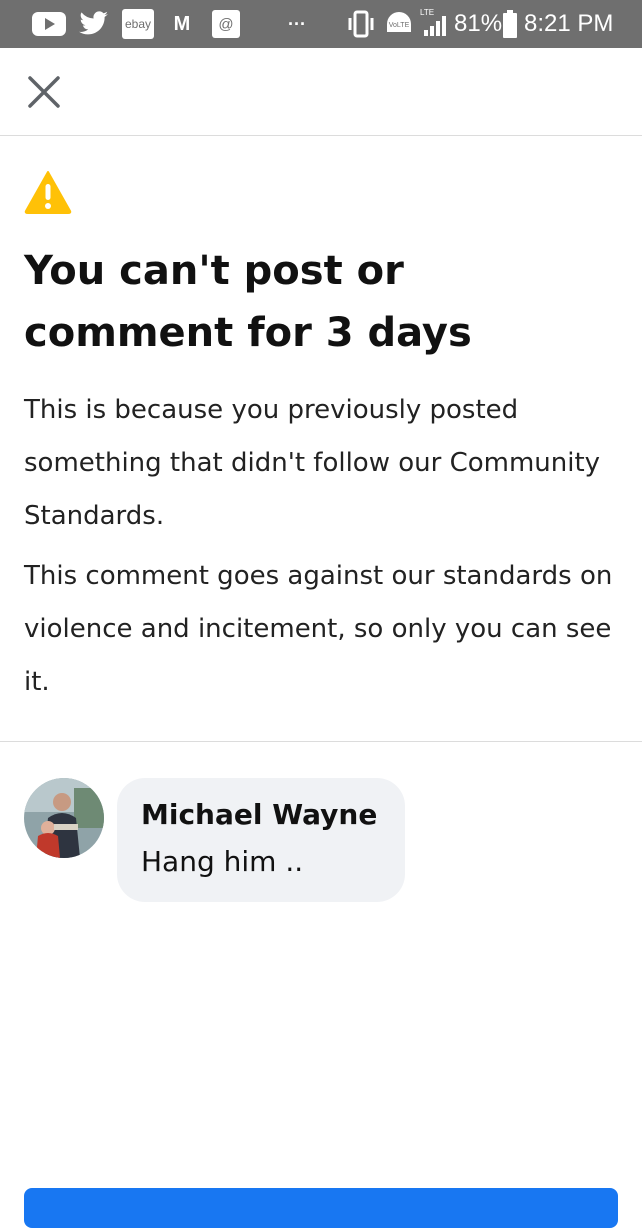 This screenshot has height=1228, width=642. What do you see at coordinates (478, 23) in the screenshot?
I see `battery-percent: 81%` at bounding box center [478, 23].